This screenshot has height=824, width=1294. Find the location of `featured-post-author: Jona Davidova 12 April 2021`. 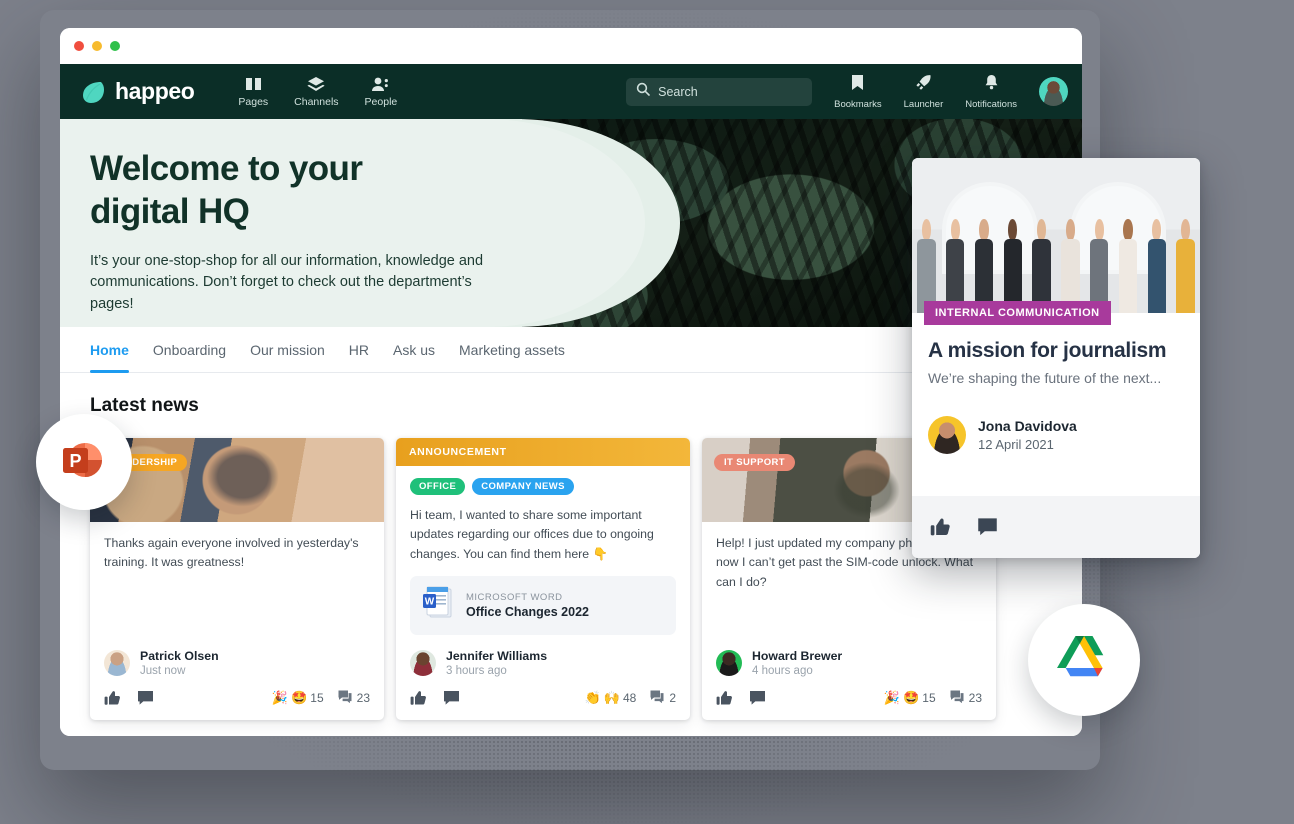

featured-post-author: Jona Davidova 12 April 2021 is located at coordinates (1056, 420).